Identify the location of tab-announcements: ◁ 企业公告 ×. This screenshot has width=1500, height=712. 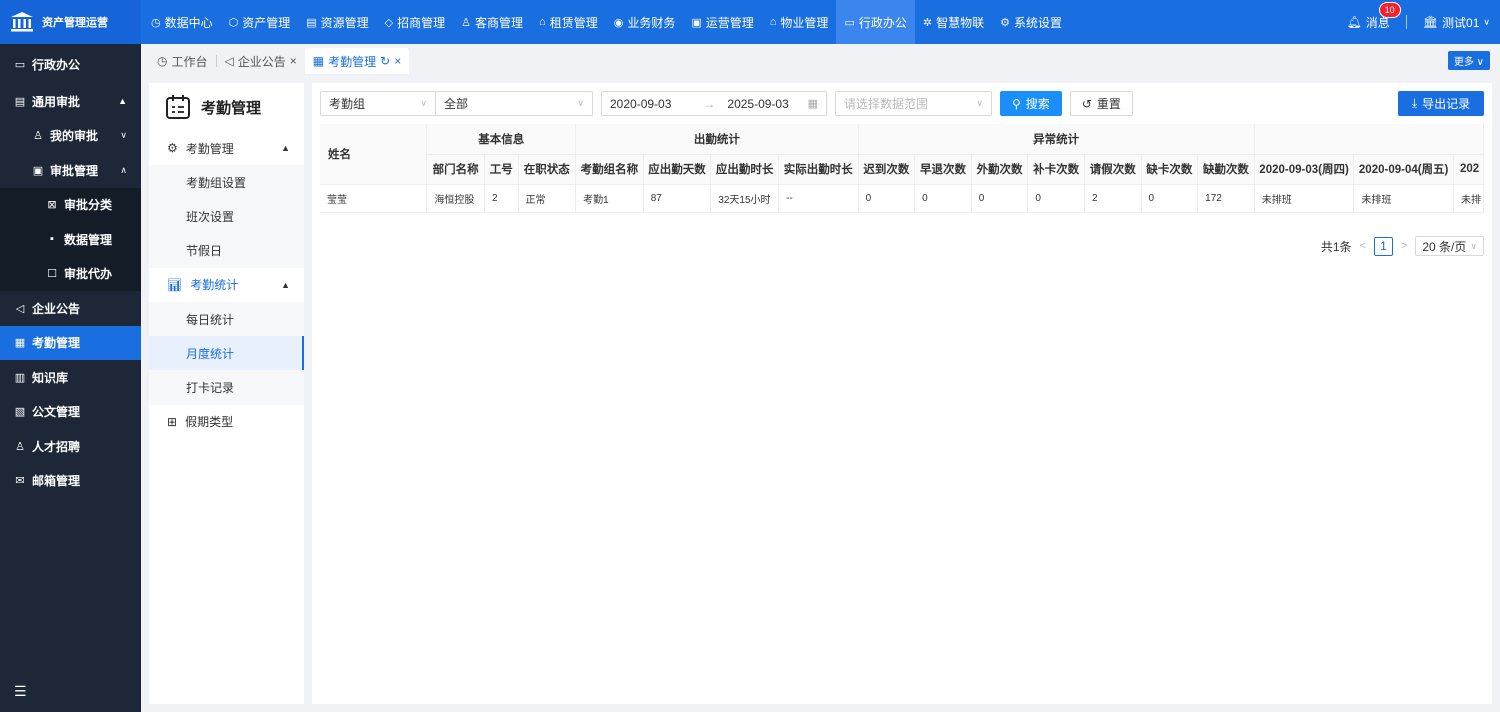
(261, 61).